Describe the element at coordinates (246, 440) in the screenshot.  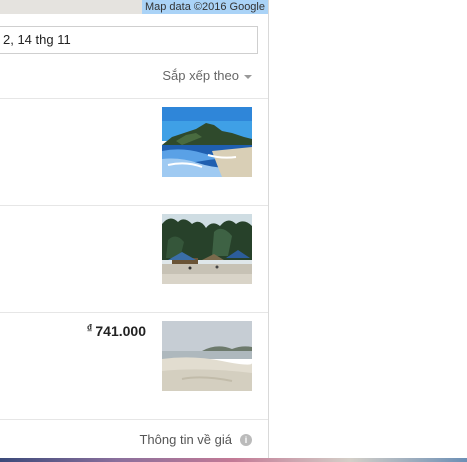
I see `info-icon: i` at that location.